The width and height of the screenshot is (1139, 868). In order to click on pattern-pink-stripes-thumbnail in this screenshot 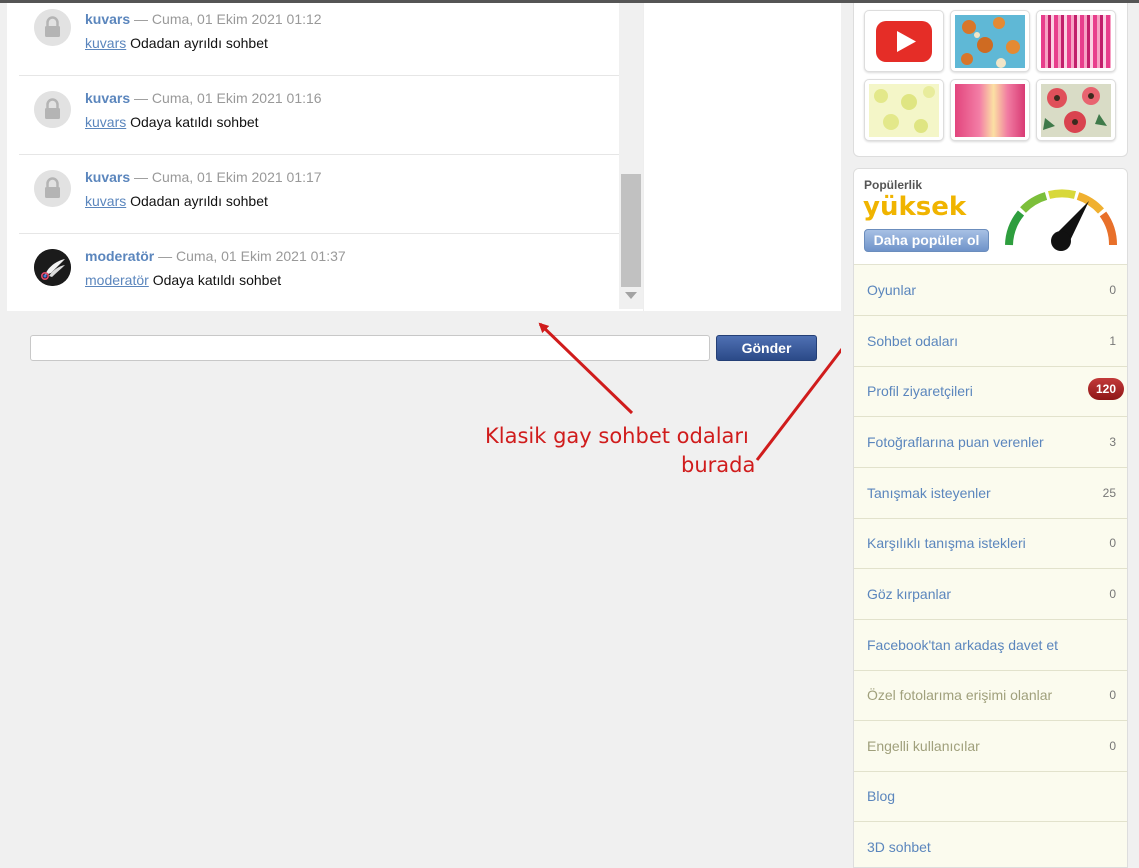, I will do `click(1076, 41)`.